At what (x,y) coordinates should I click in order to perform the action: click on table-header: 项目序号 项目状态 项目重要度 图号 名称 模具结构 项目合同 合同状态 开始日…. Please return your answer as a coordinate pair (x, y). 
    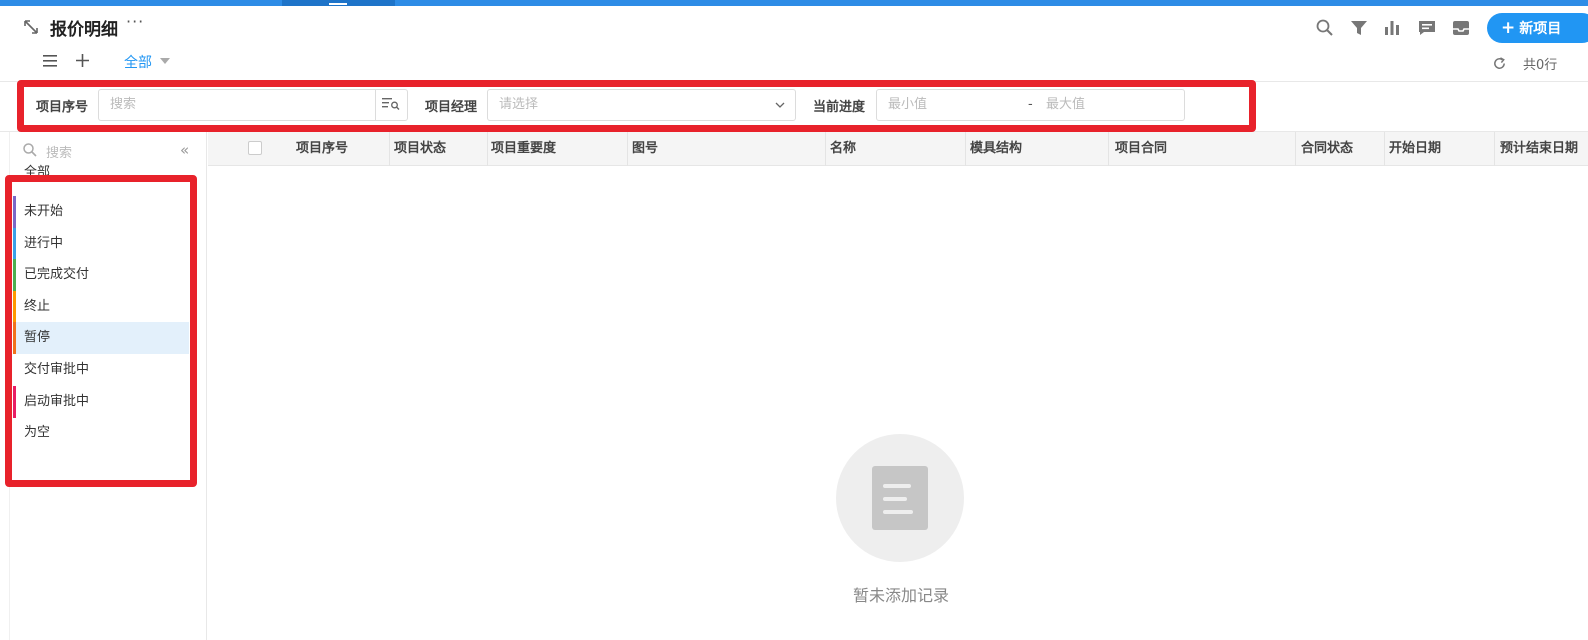
    Looking at the image, I should click on (898, 149).